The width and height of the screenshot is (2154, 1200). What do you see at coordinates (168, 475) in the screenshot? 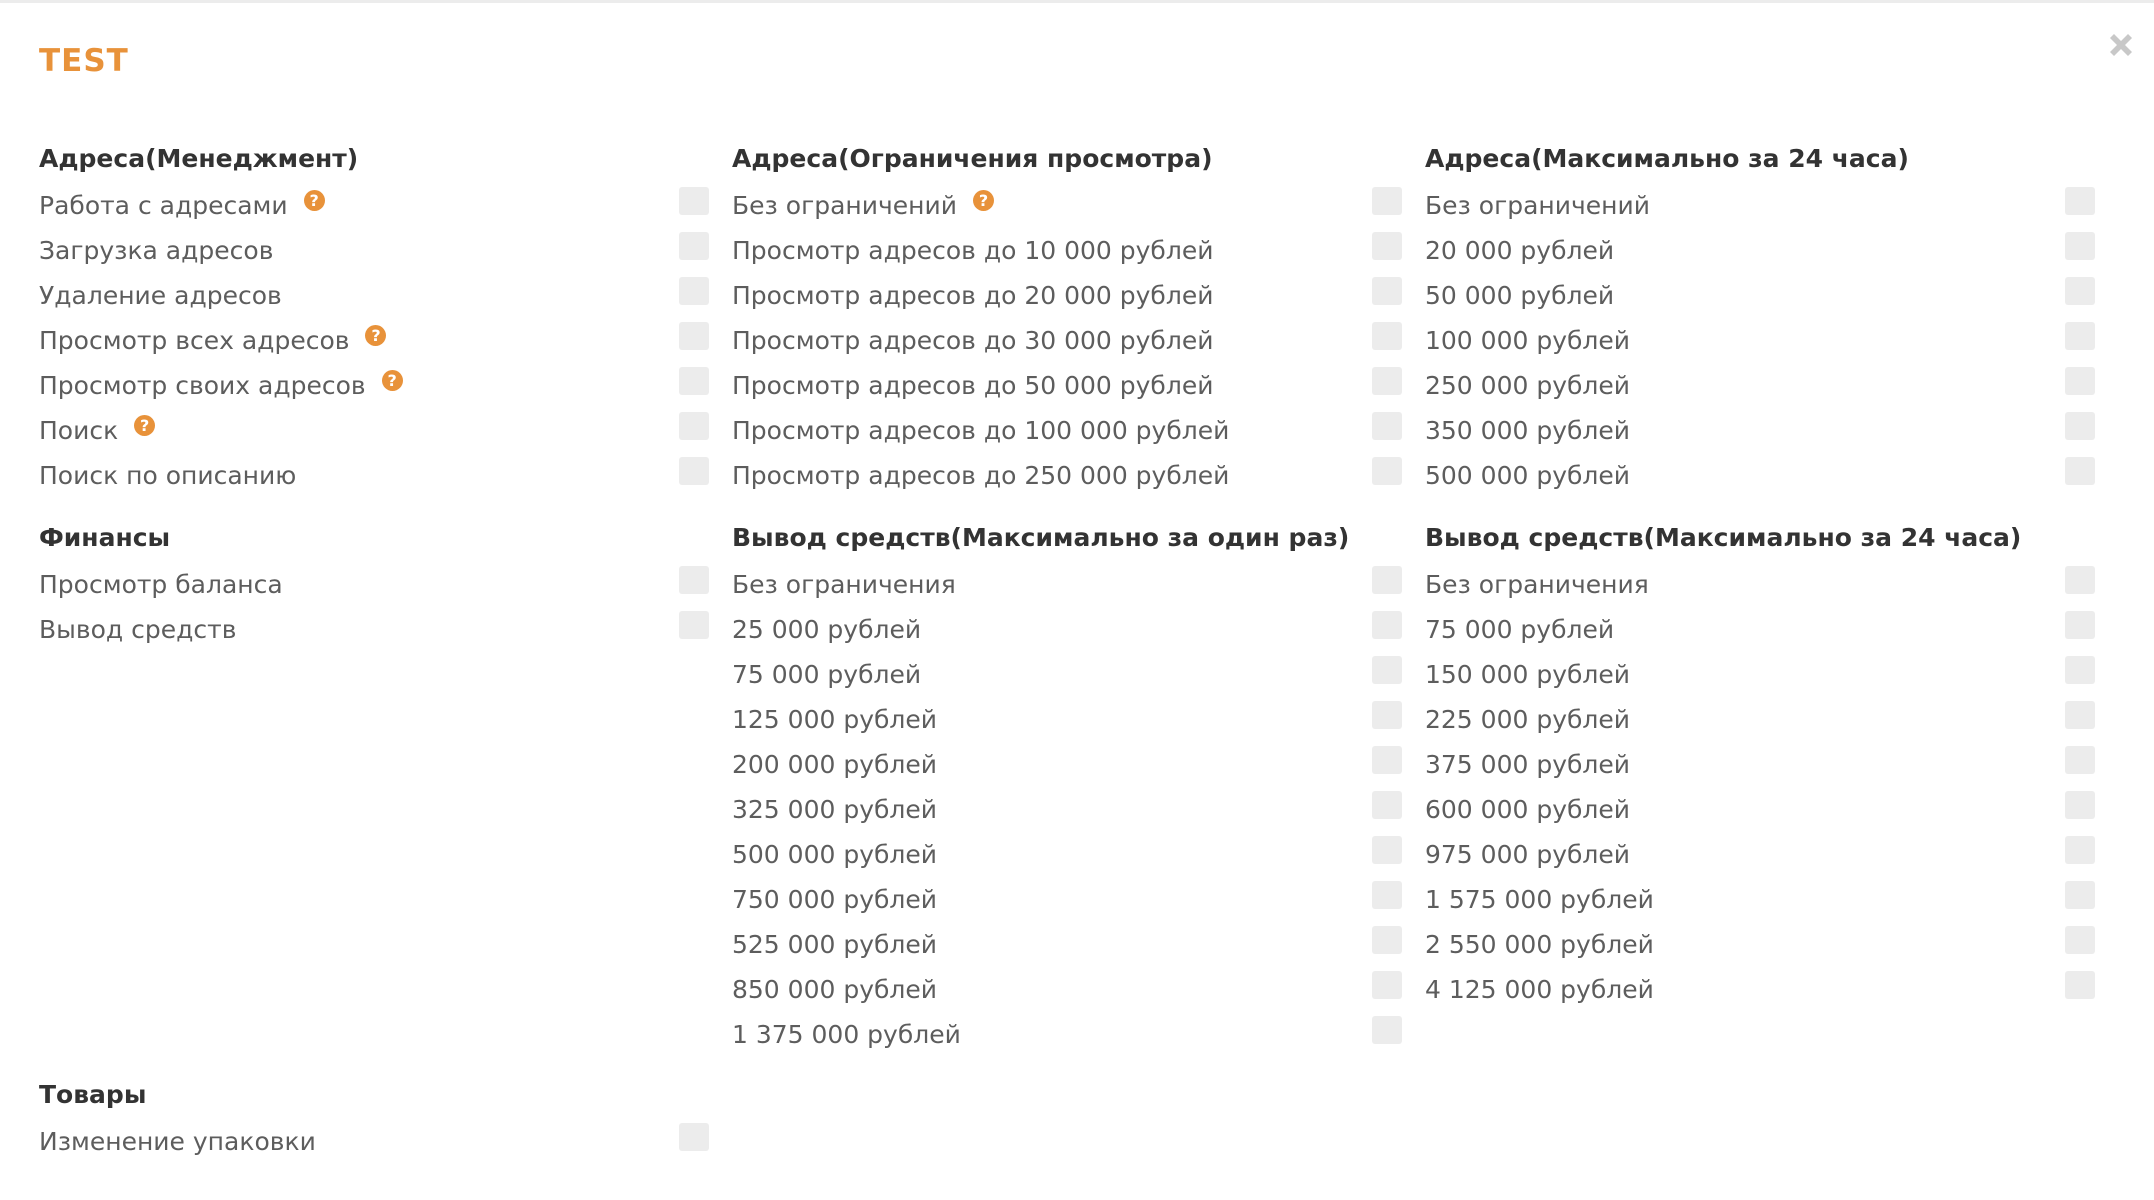
I see `permission-label: Поиск по описанию` at bounding box center [168, 475].